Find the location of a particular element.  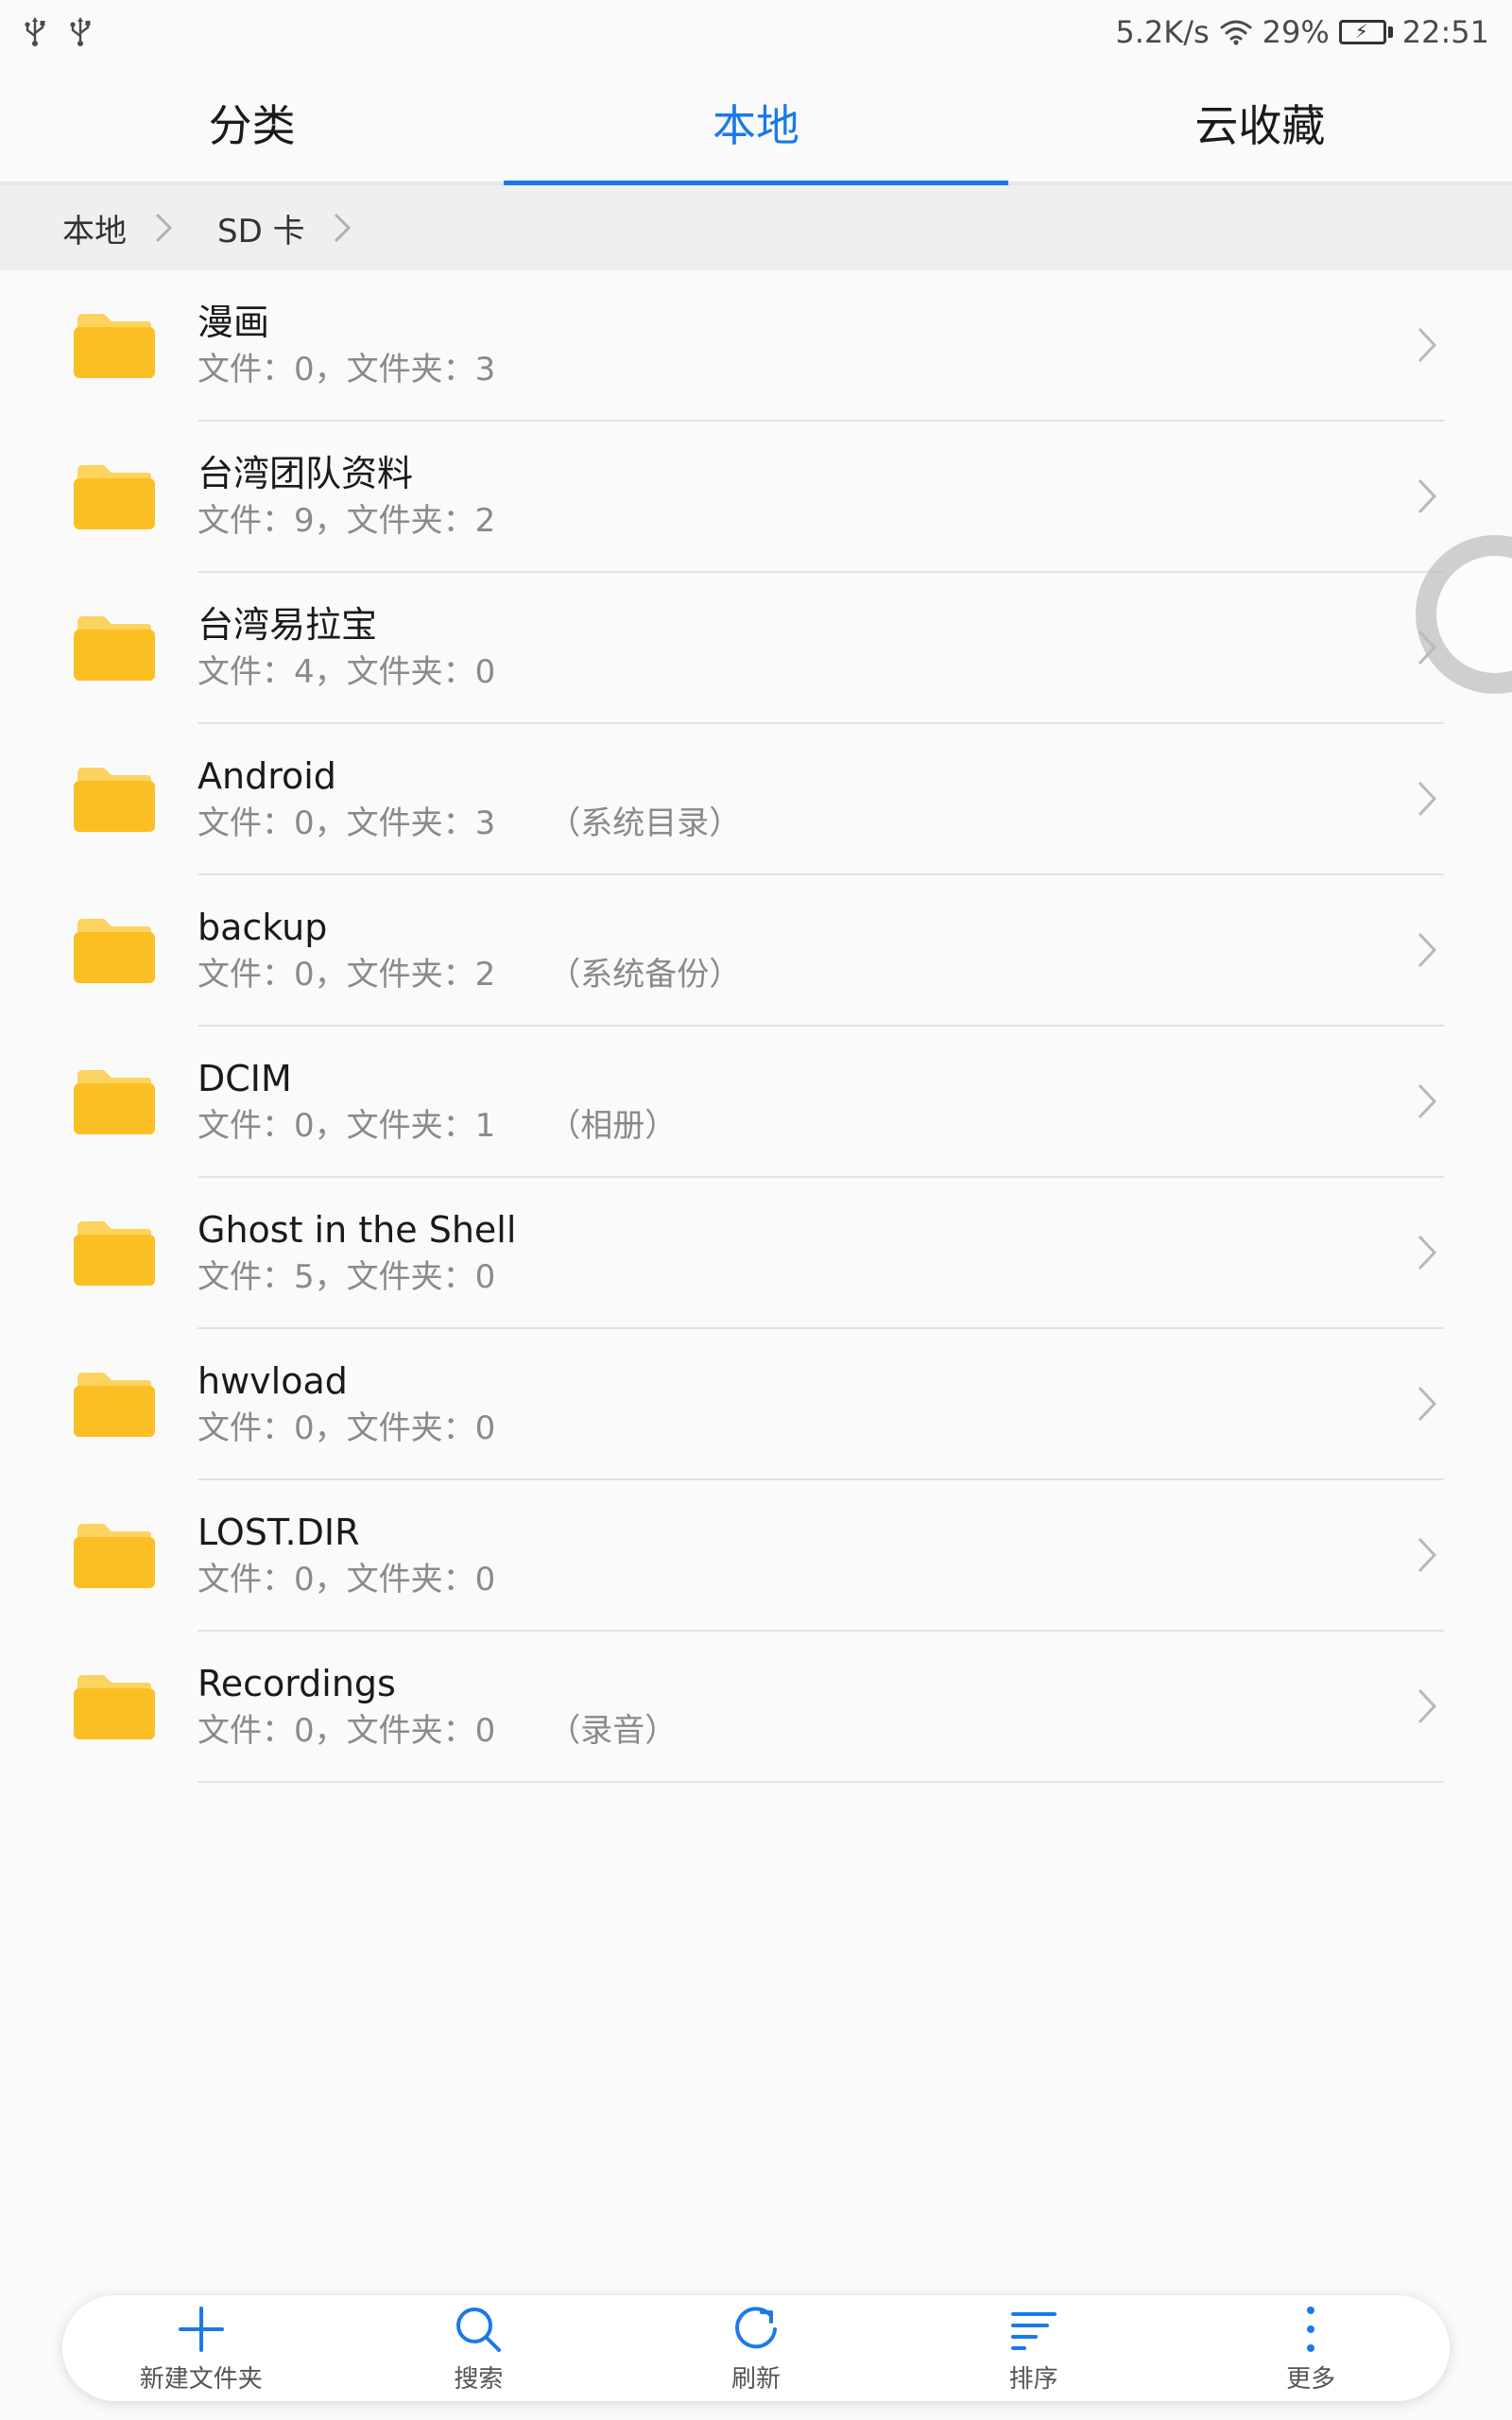

tab-cloud-favorites: 云收藏 is located at coordinates (1260, 123).